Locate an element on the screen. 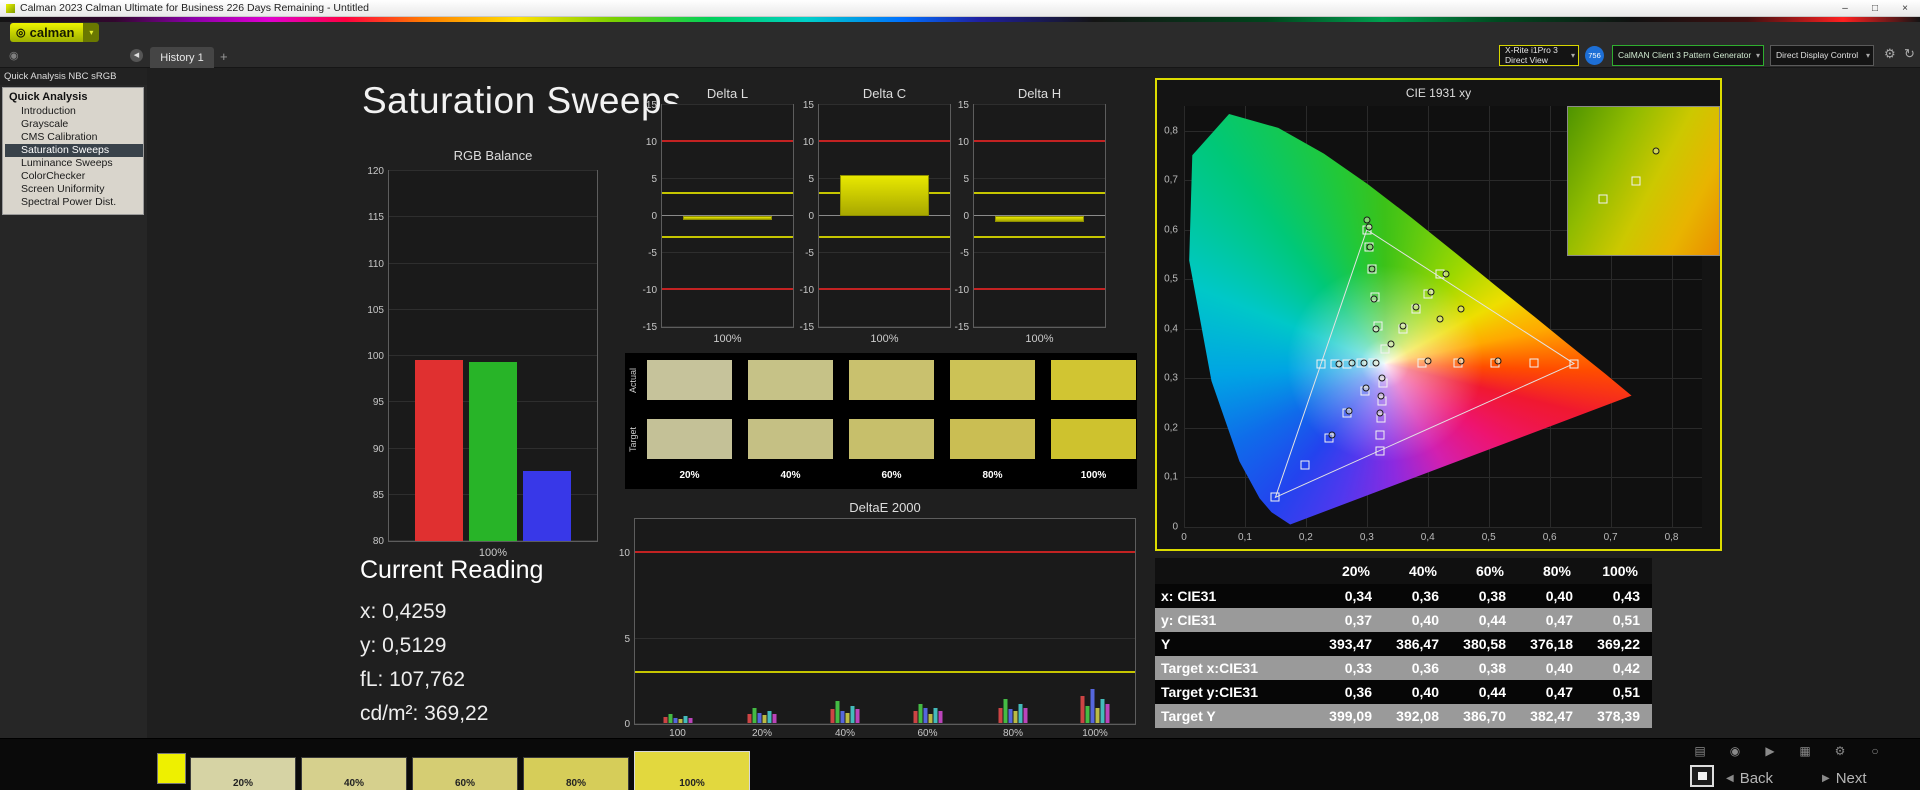  meter-dropdown: X-Rite i1Pro 3 Direct View ▾ is located at coordinates (1539, 55).